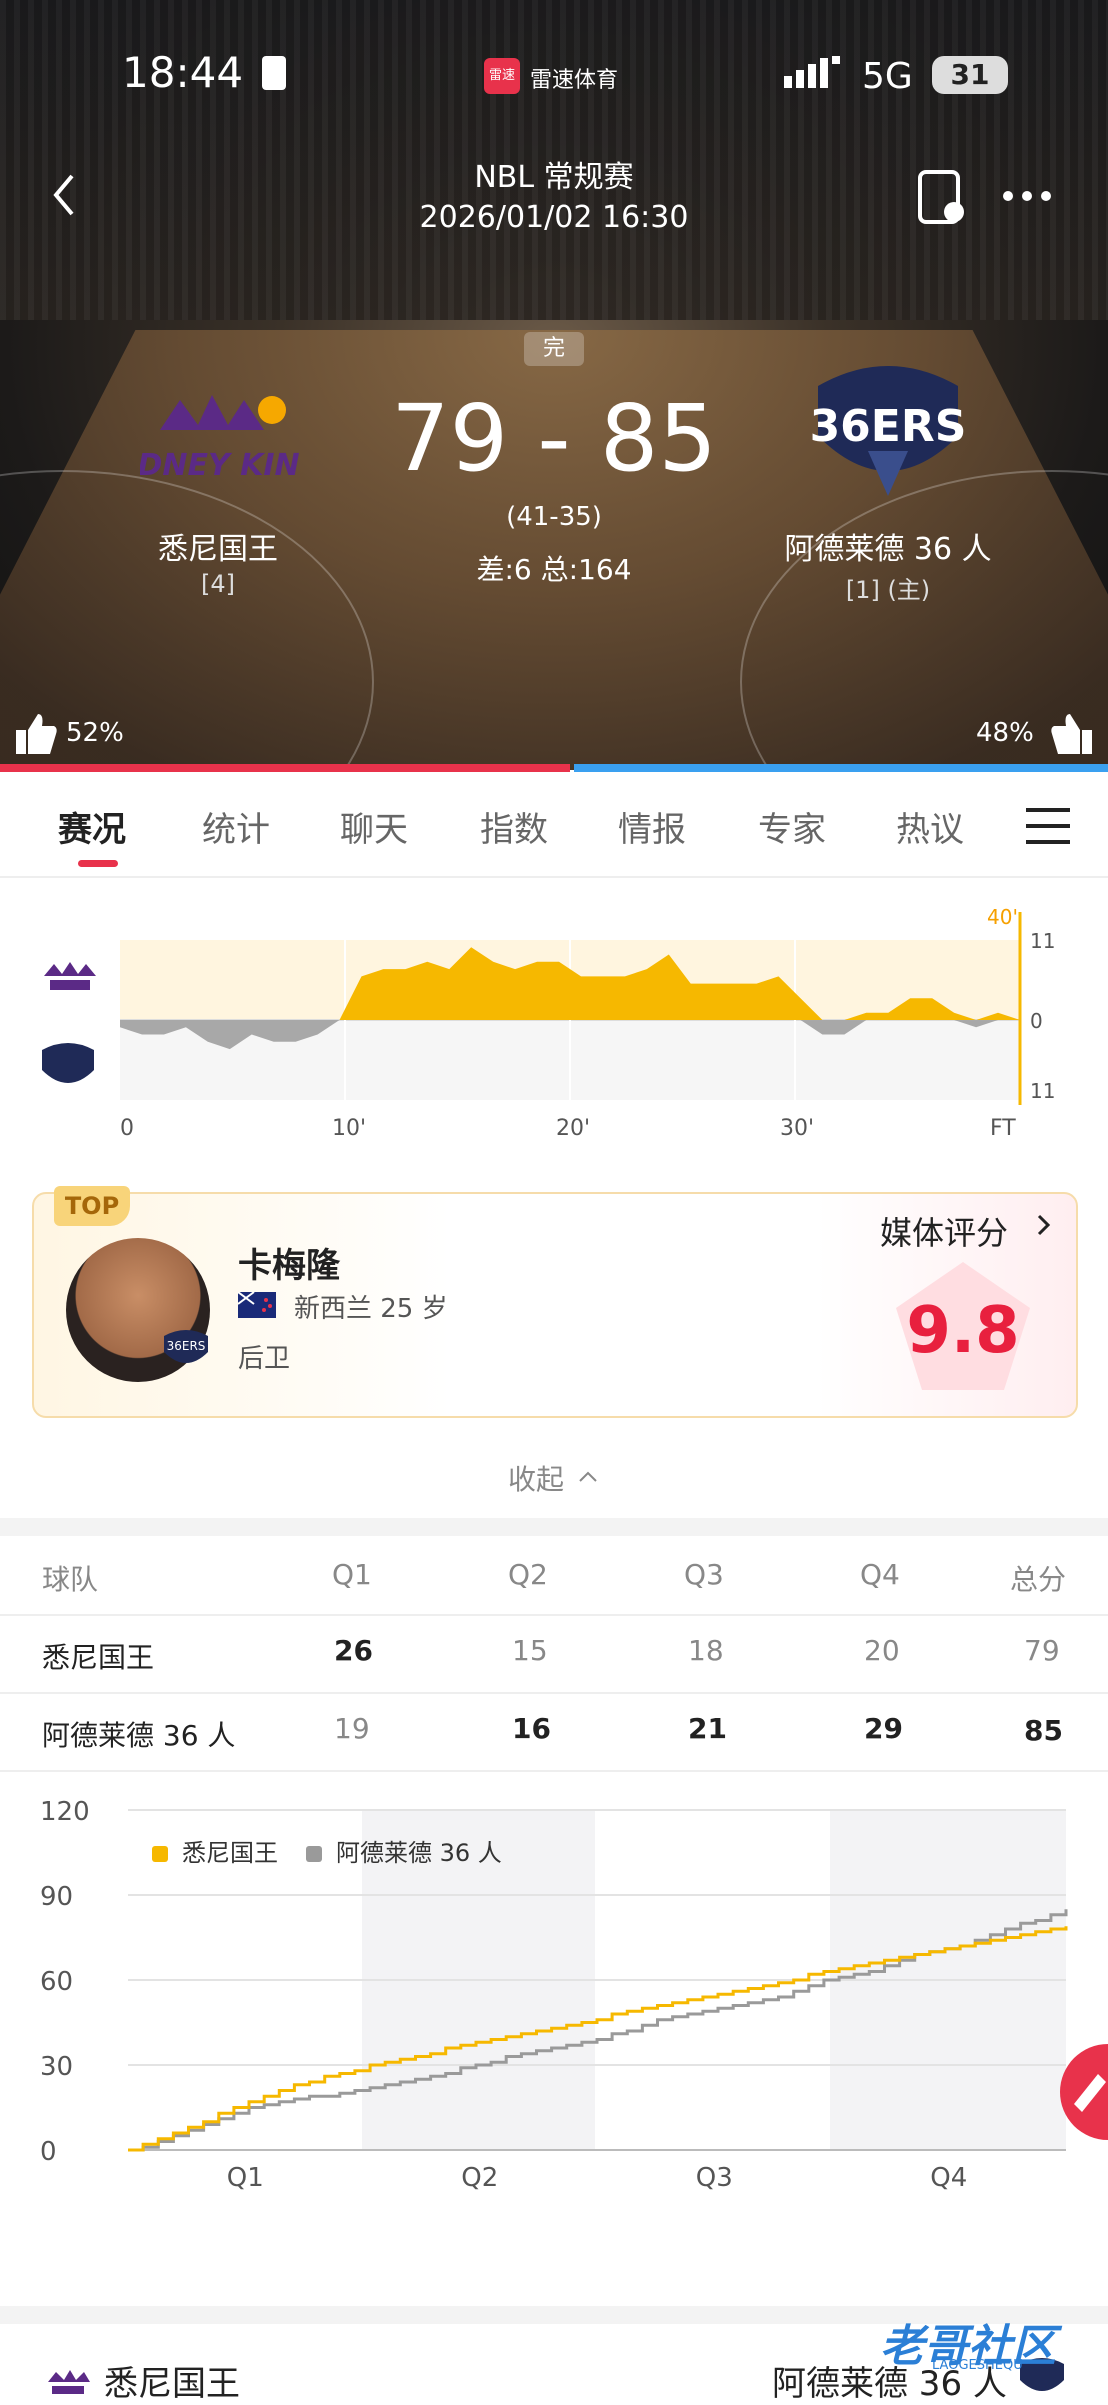 The width and height of the screenshot is (1108, 2405). Describe the element at coordinates (48, 2152) in the screenshot. I see `y-tick-label: 0` at that location.